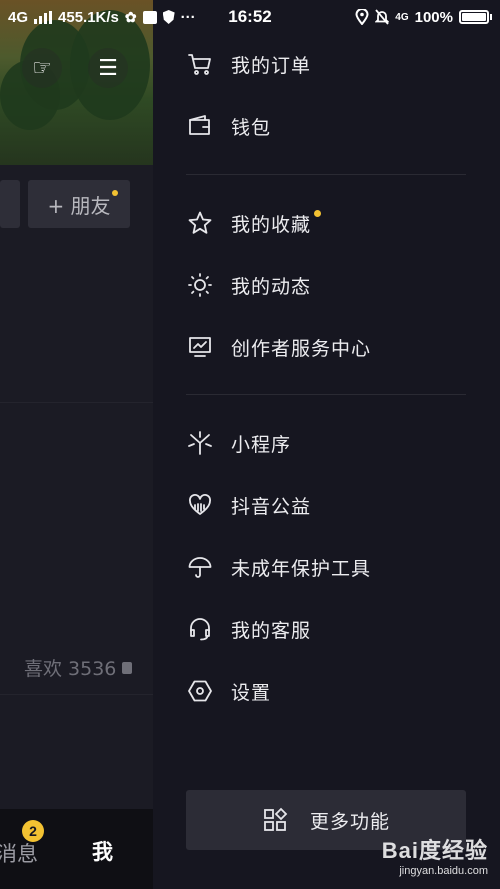 The height and width of the screenshot is (889, 500). Describe the element at coordinates (271, 224) in the screenshot. I see `menu-label: 我的收藏` at that location.